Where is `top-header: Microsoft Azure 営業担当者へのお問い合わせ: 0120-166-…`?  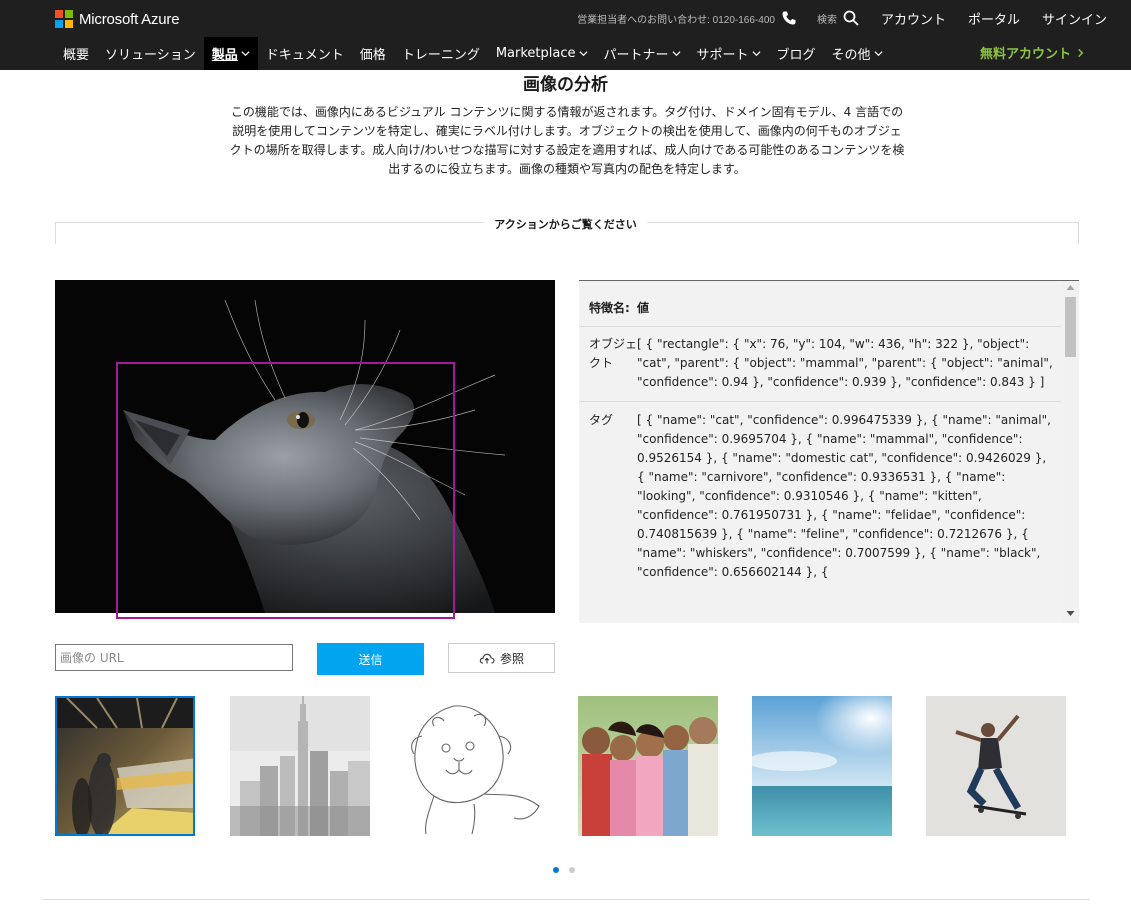 top-header: Microsoft Azure 営業担当者へのお問い合わせ: 0120-166-… is located at coordinates (565, 35).